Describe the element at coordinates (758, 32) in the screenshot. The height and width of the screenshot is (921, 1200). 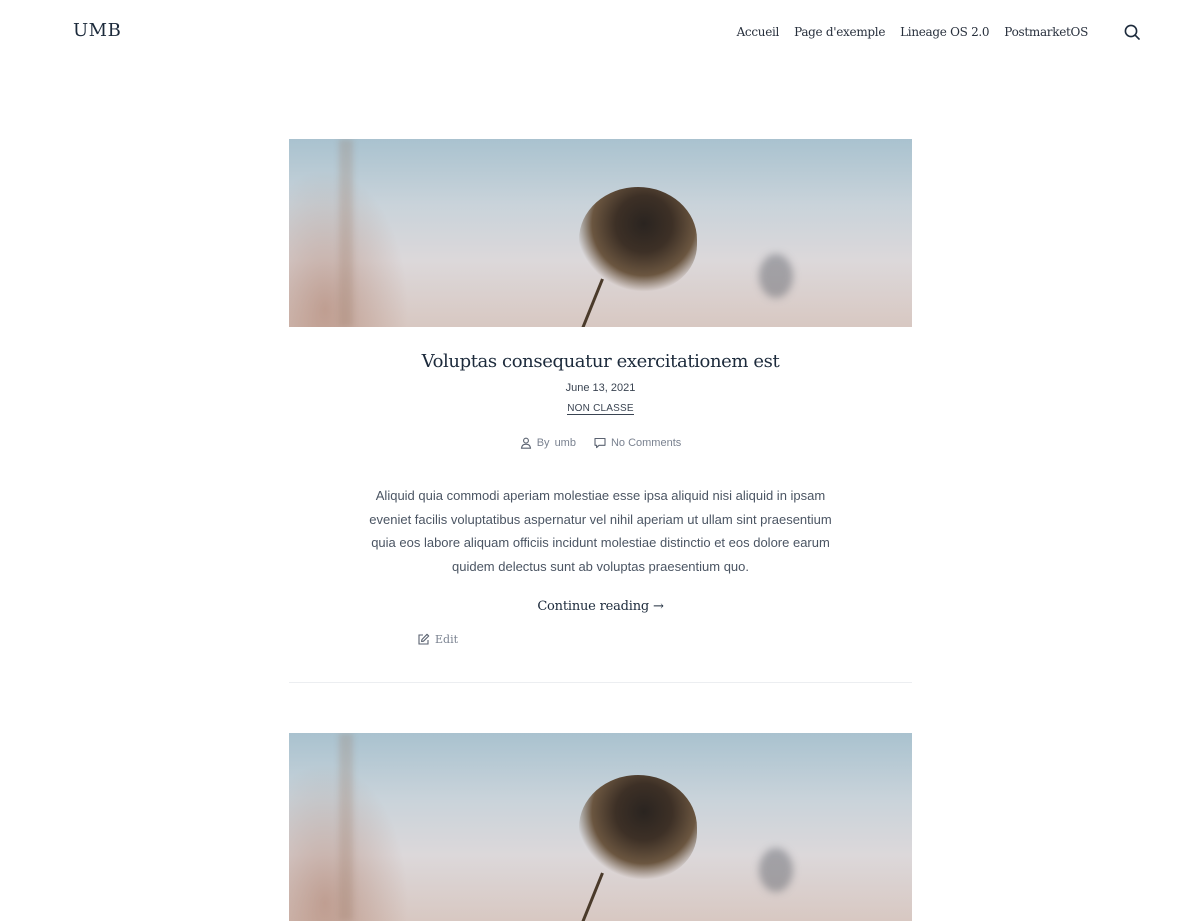
I see `nav-item-accueil: Accueil` at that location.